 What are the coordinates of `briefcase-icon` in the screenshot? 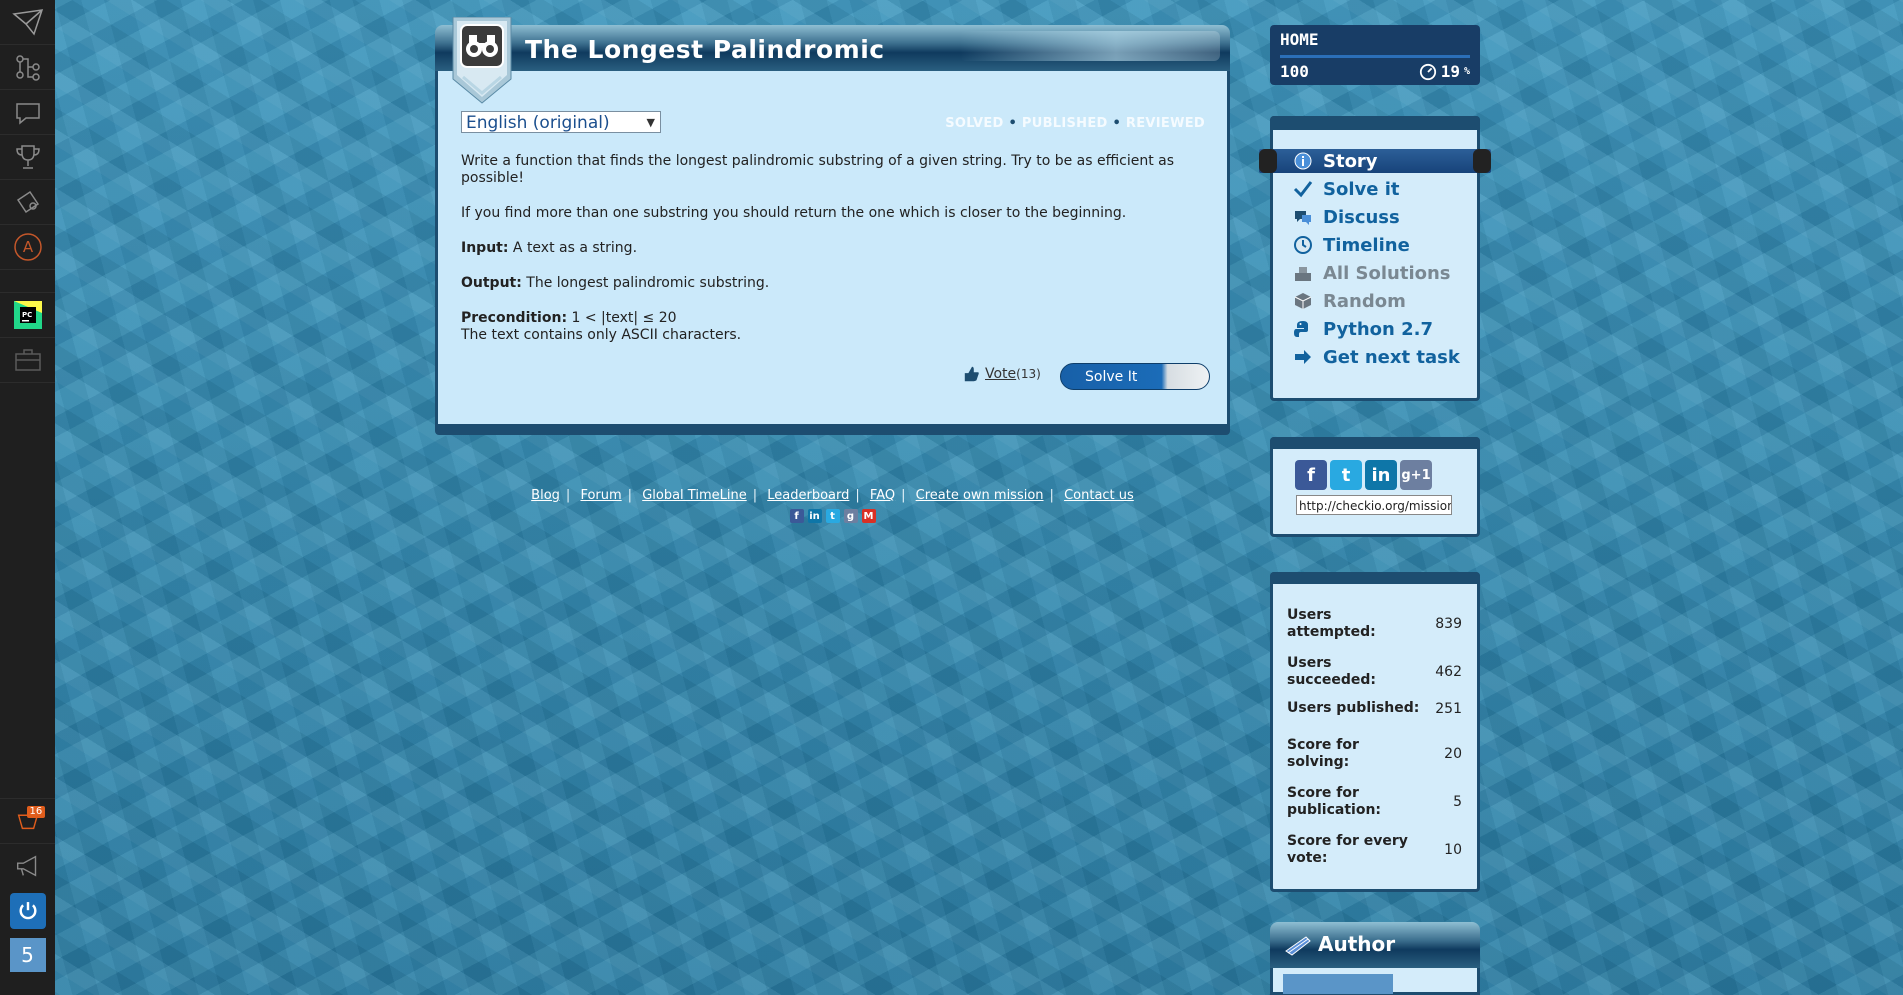 It's located at (27, 360).